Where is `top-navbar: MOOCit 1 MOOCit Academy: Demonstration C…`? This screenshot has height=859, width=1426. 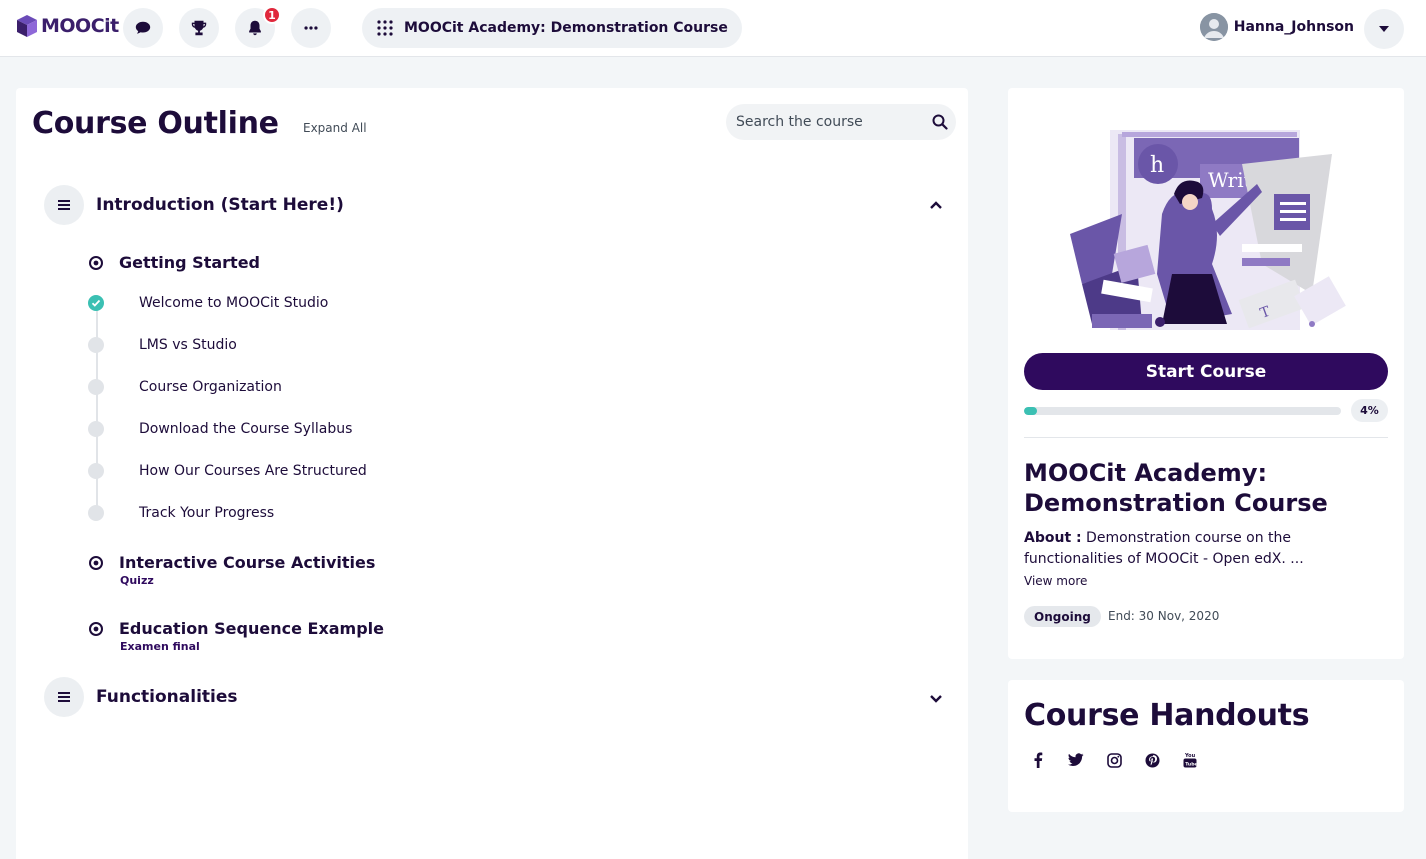
top-navbar: MOOCit 1 MOOCit Academy: Demonstration C… is located at coordinates (713, 28).